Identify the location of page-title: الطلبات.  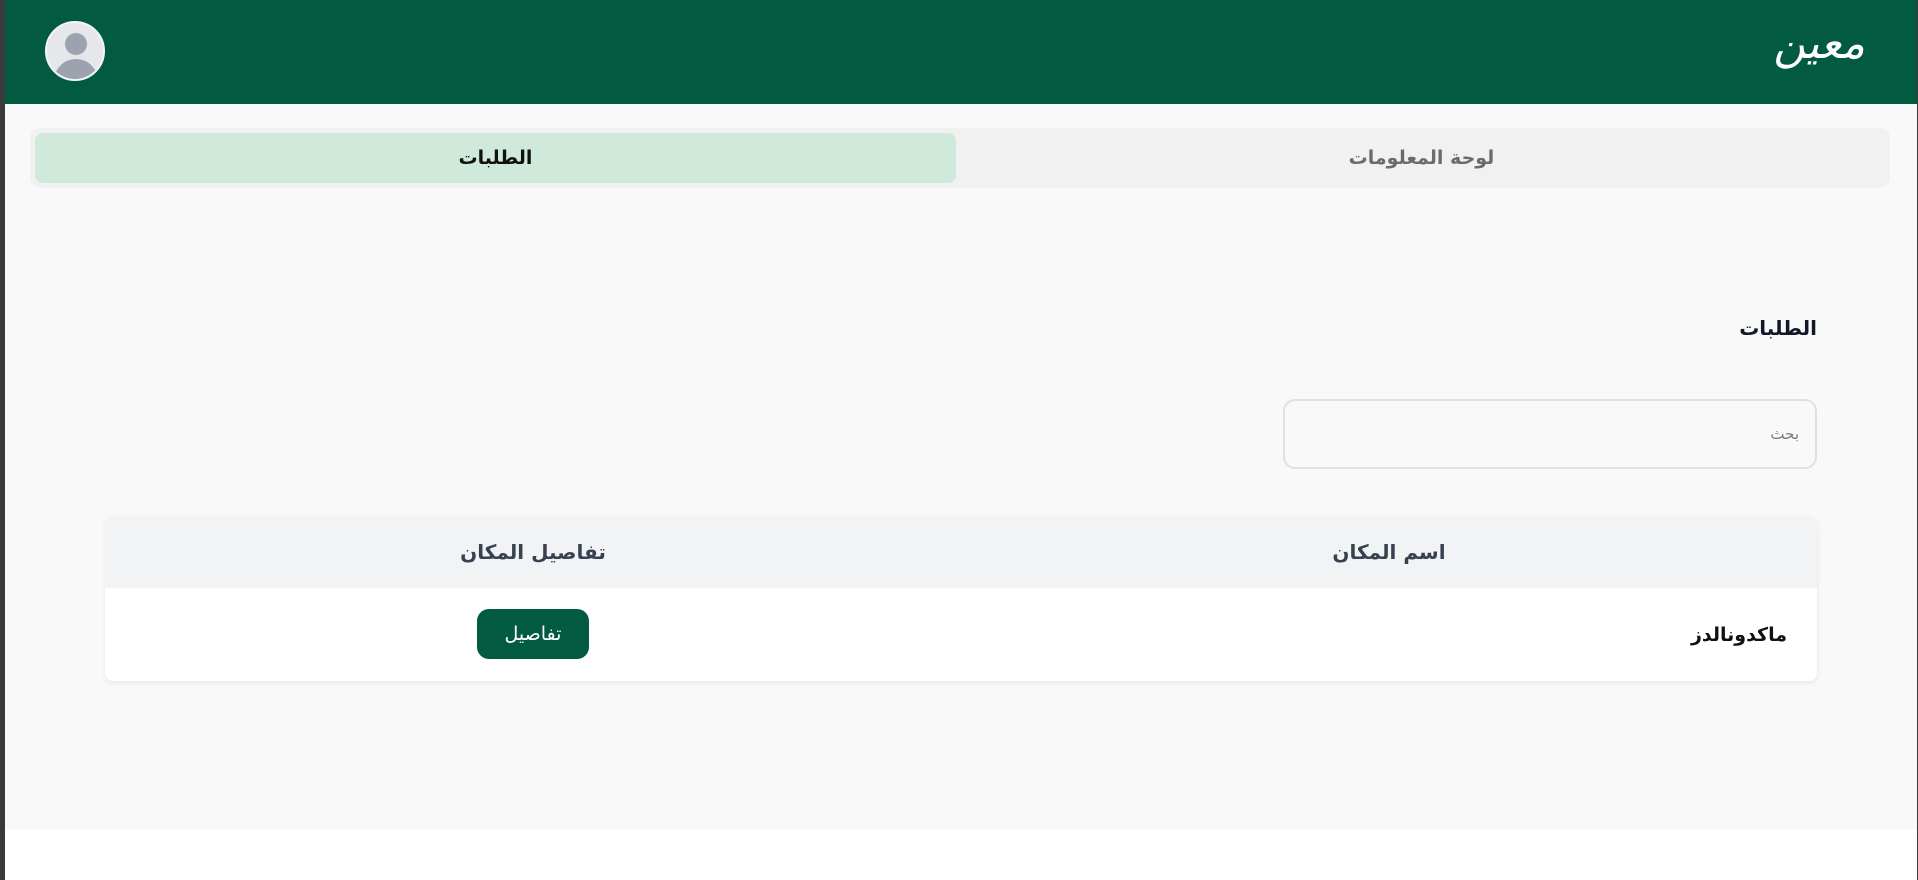
(1778, 328).